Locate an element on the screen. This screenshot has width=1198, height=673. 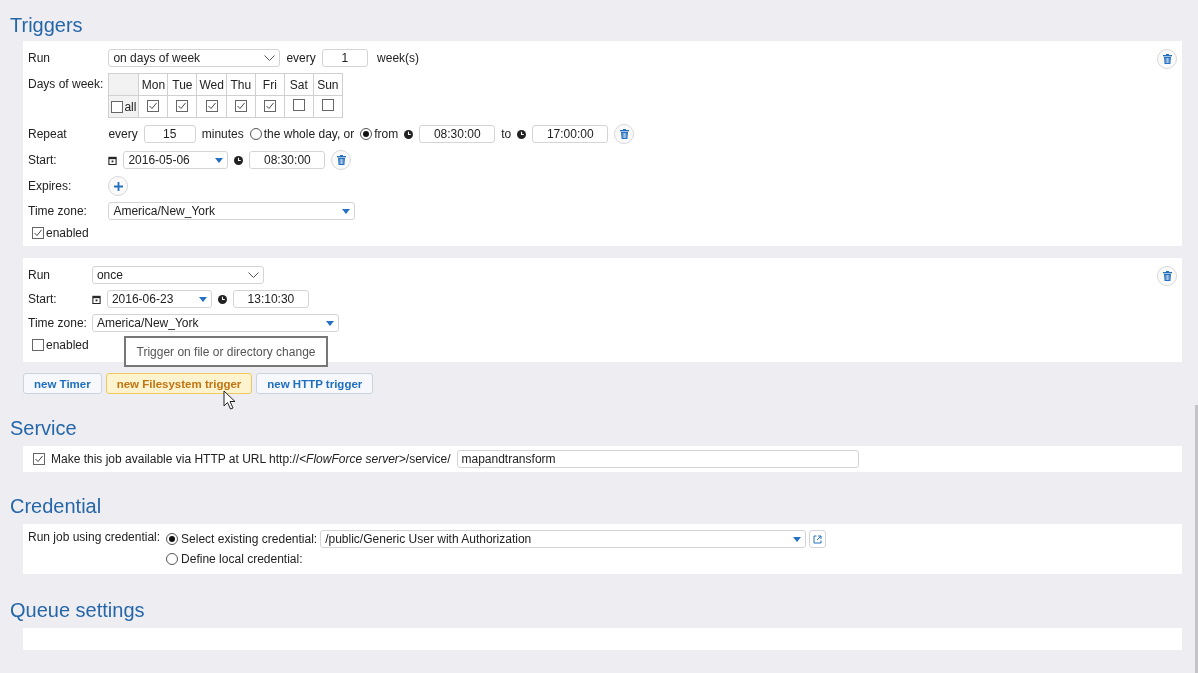
input-field: 15 is located at coordinates (169, 134).